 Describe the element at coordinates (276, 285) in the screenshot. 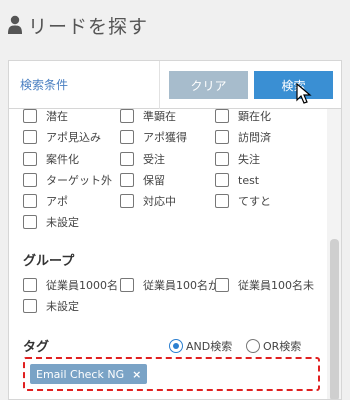

I see `group-option-label: 従業員100名未` at that location.